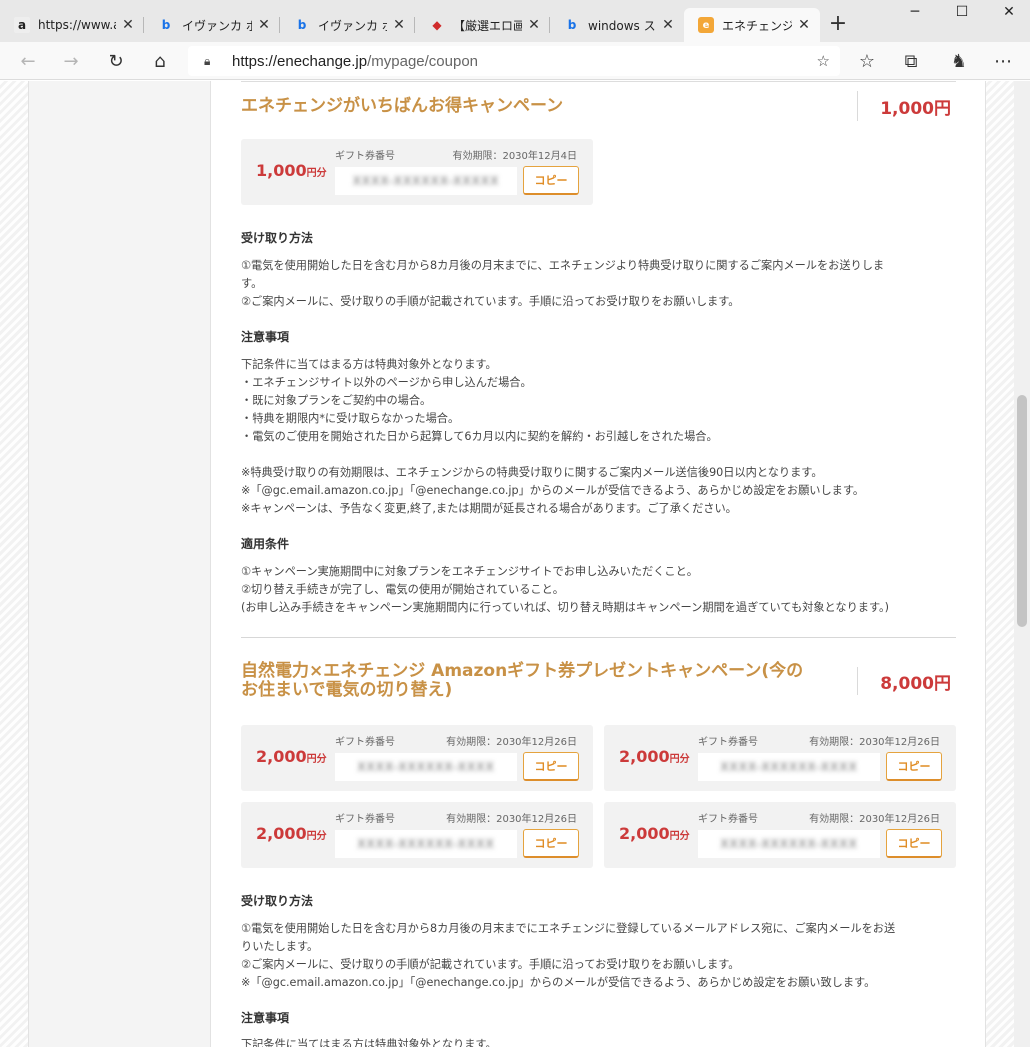  What do you see at coordinates (915, 683) in the screenshot?
I see `campaign-total: 8,000円` at bounding box center [915, 683].